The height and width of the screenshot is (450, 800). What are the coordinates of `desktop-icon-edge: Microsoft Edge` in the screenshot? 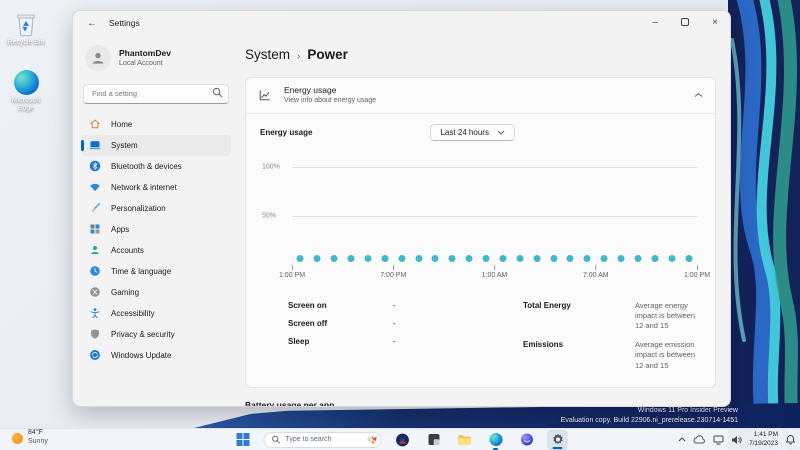 It's located at (26, 91).